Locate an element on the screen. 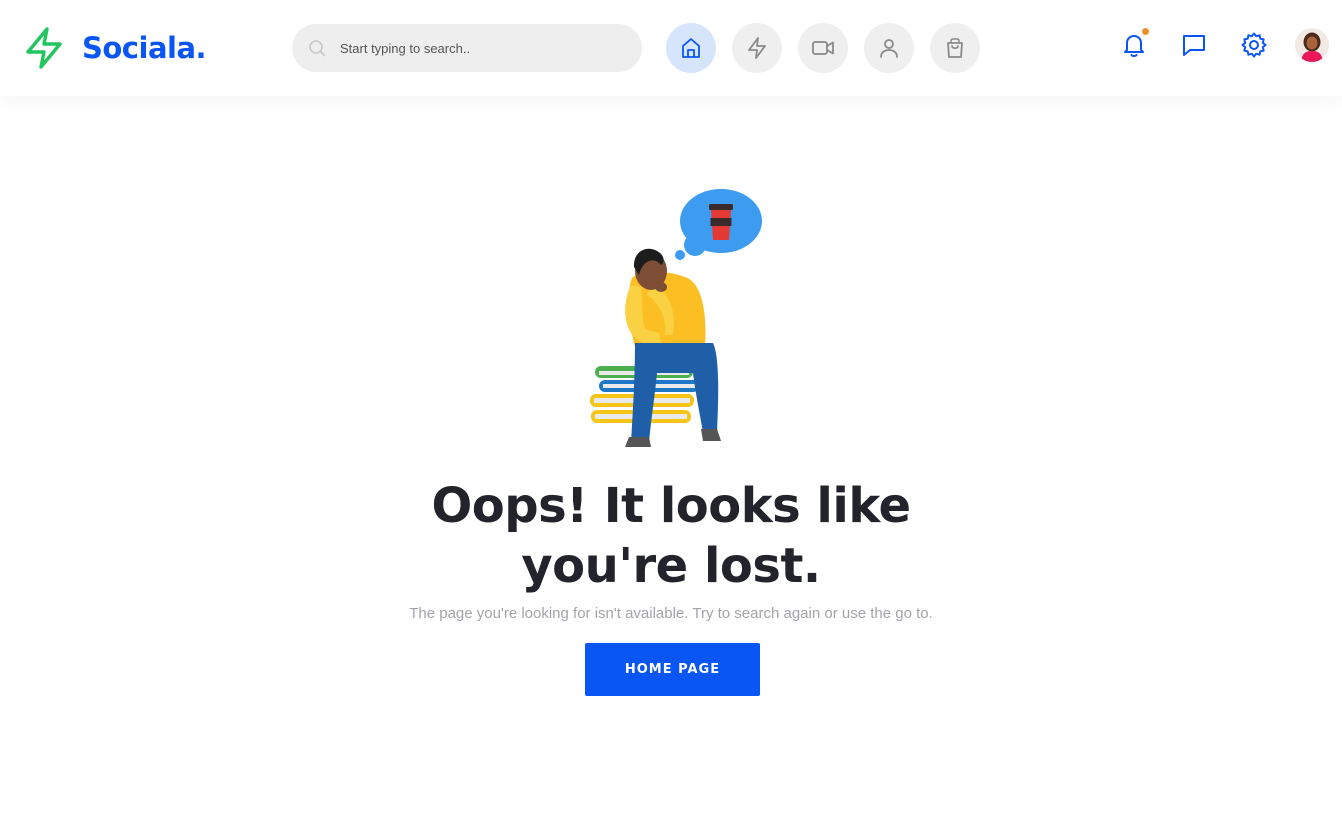 Image resolution: width=1342 pixels, height=832 pixels. nav-shop-button is located at coordinates (955, 48).